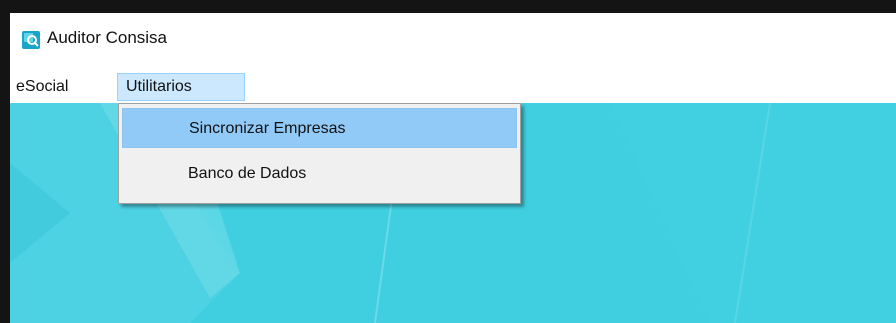 This screenshot has height=323, width=896. What do you see at coordinates (181, 87) in the screenshot?
I see `menu-utilitarios: Utilitarios` at bounding box center [181, 87].